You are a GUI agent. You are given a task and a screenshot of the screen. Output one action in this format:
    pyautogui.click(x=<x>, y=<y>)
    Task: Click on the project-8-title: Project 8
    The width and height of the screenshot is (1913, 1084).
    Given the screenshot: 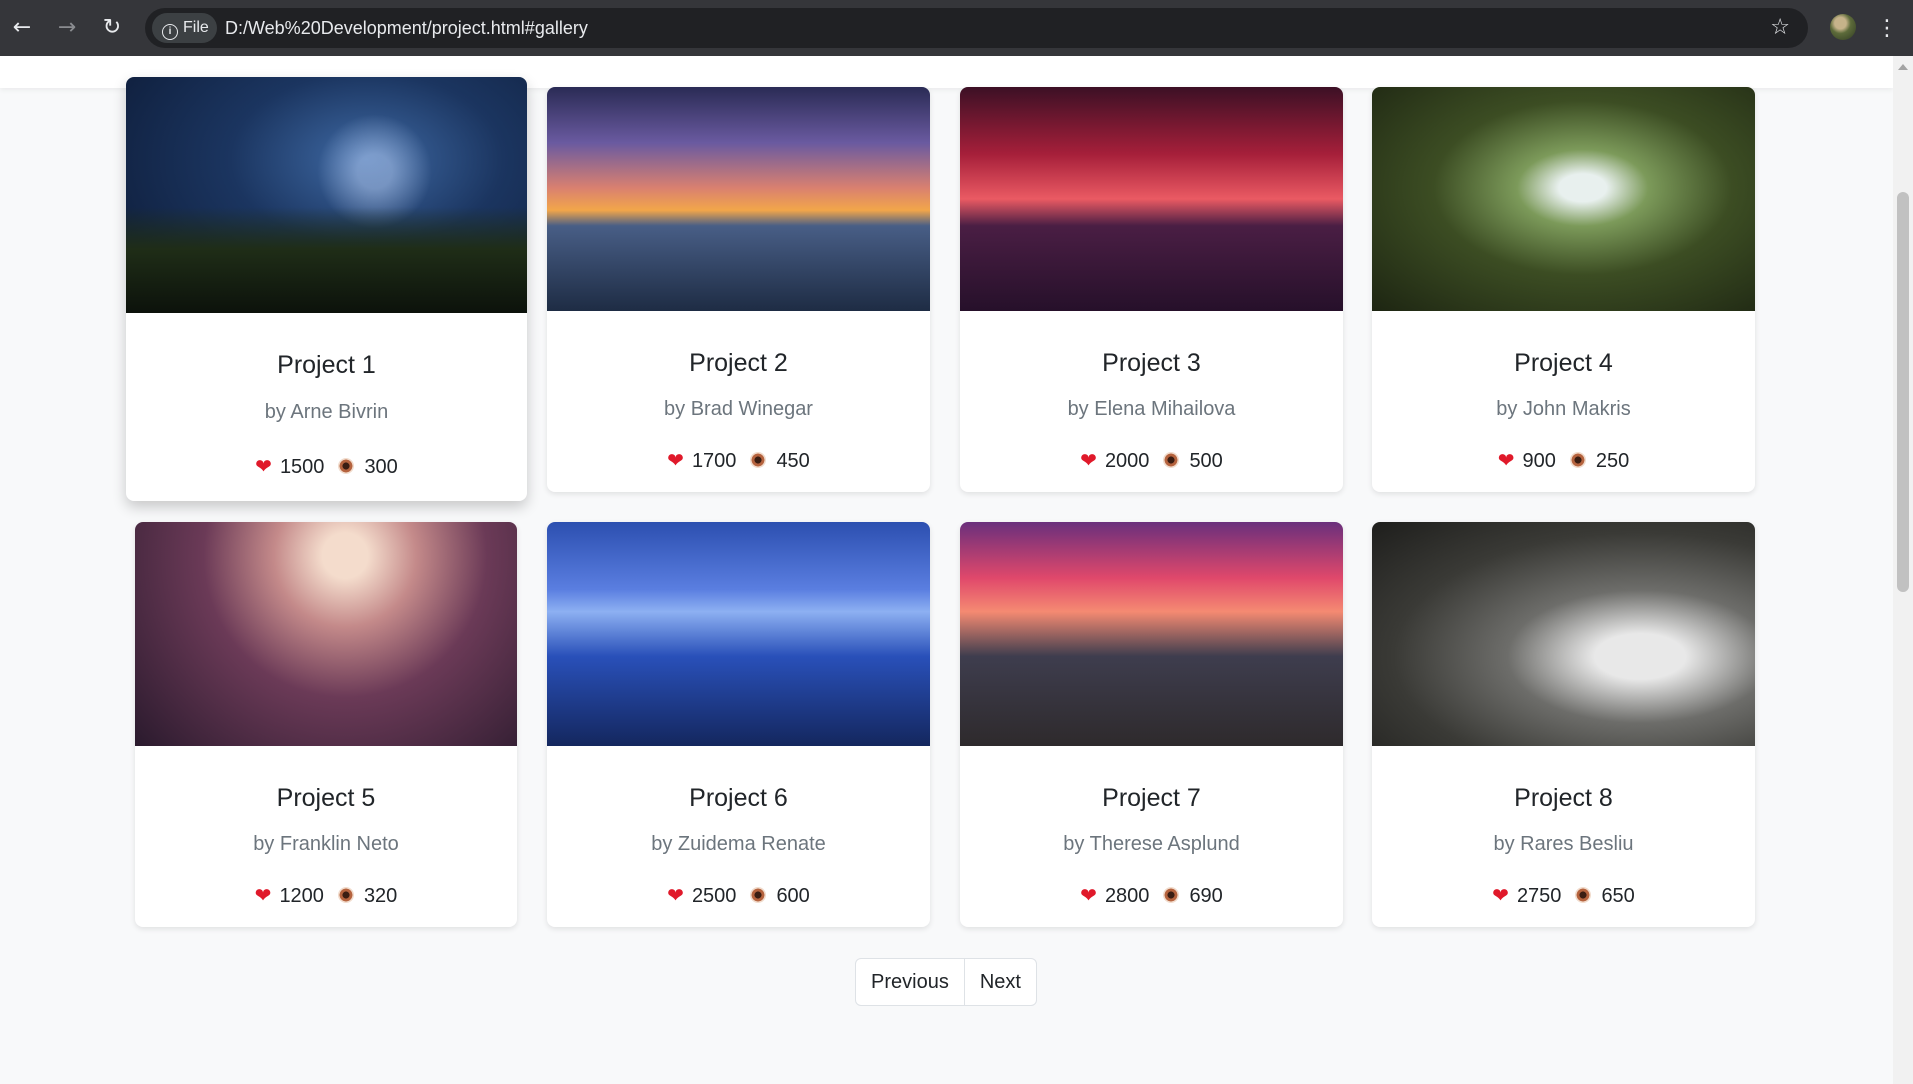 What is the action you would take?
    pyautogui.click(x=1563, y=798)
    